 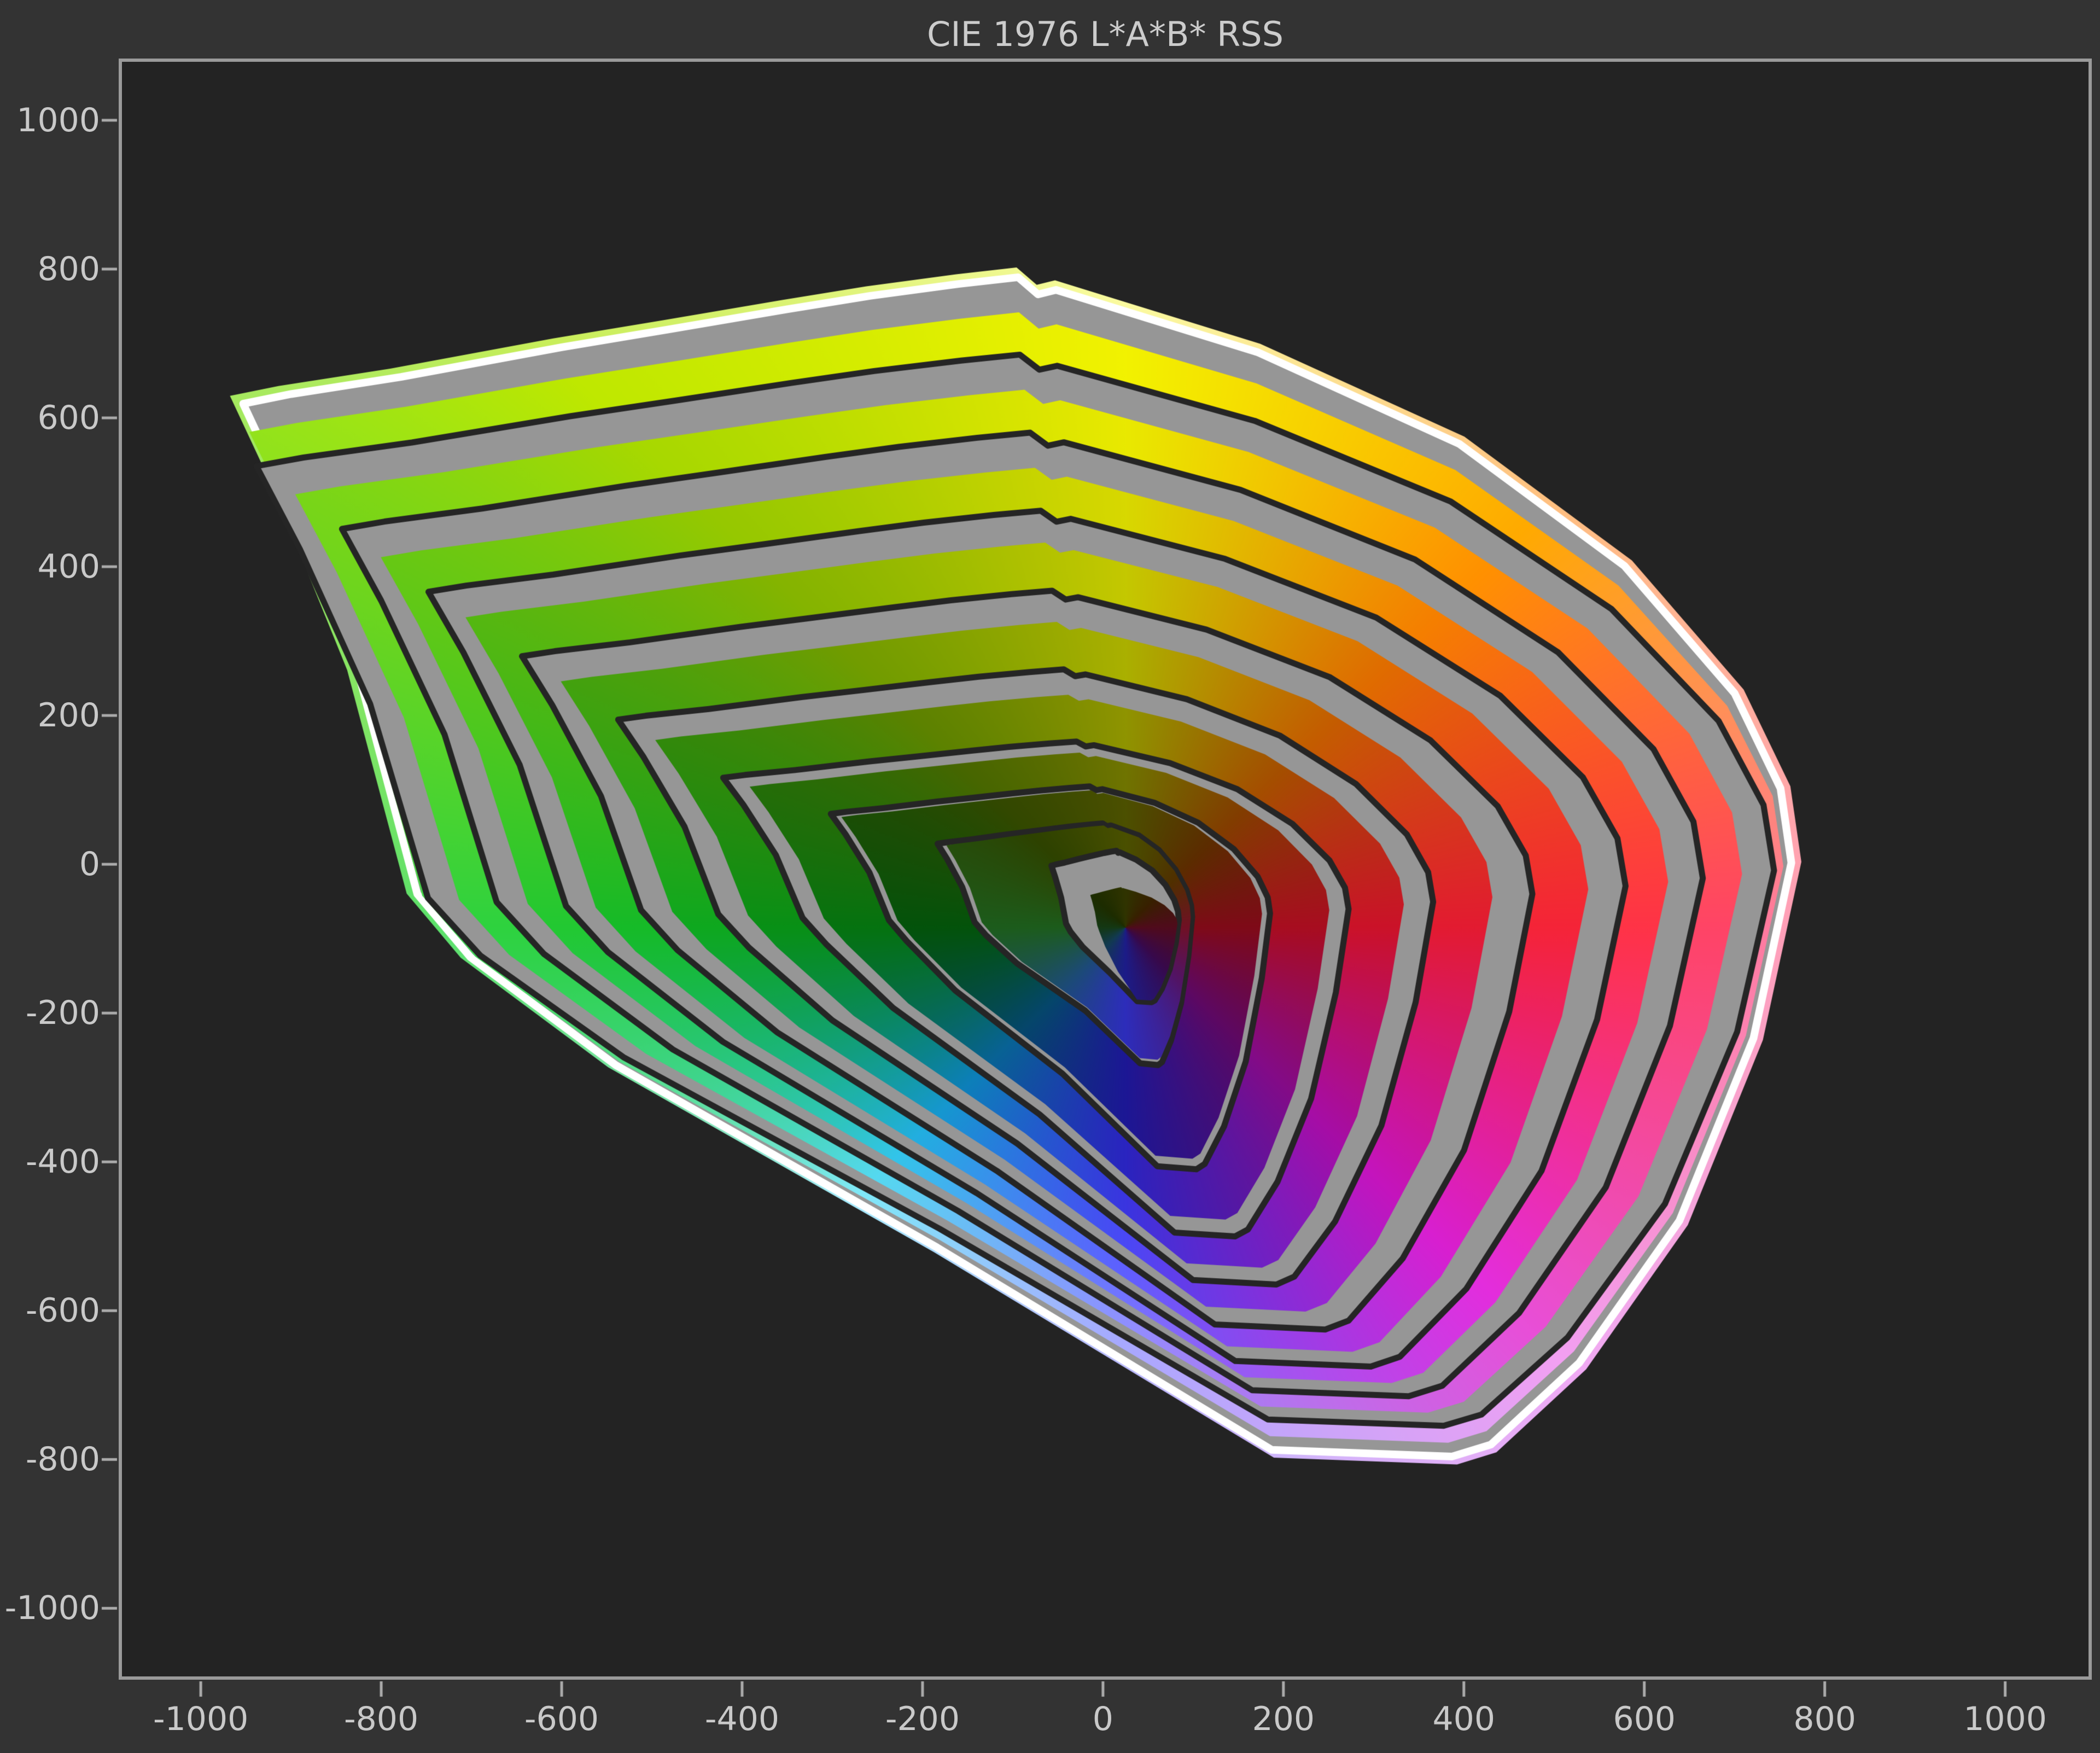 I want to click on x-tick-label: -1000, so click(x=201, y=1719).